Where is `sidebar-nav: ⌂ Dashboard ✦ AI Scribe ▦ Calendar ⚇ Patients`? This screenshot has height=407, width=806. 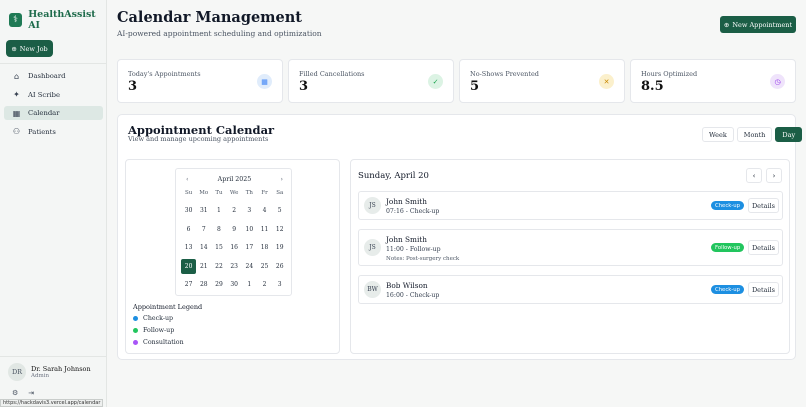
sidebar-nav: ⌂ Dashboard ✦ AI Scribe ▦ Calendar ⚇ Patients is located at coordinates (53, 106).